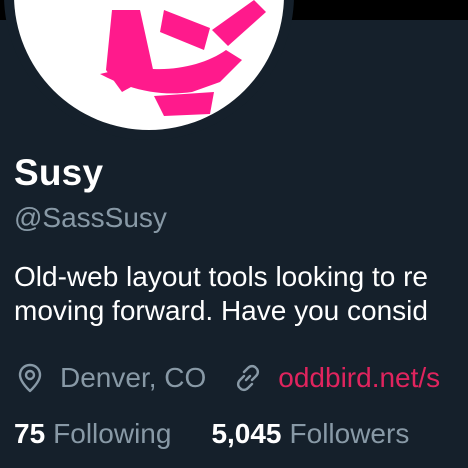  I want to click on website-link: oddbird.net/s, so click(359, 378).